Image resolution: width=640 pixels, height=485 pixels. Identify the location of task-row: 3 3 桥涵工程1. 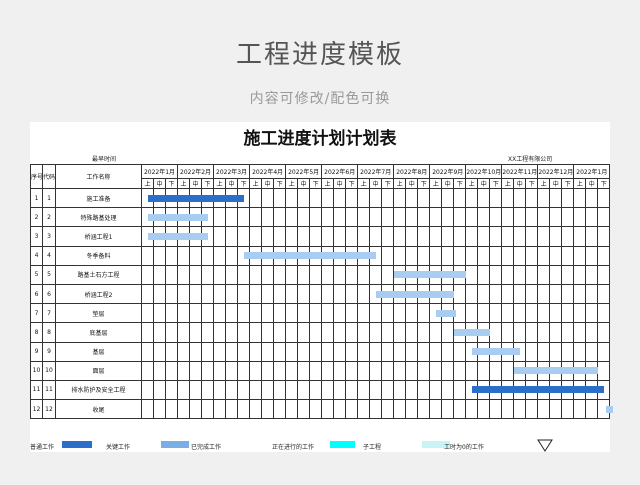
(320, 236).